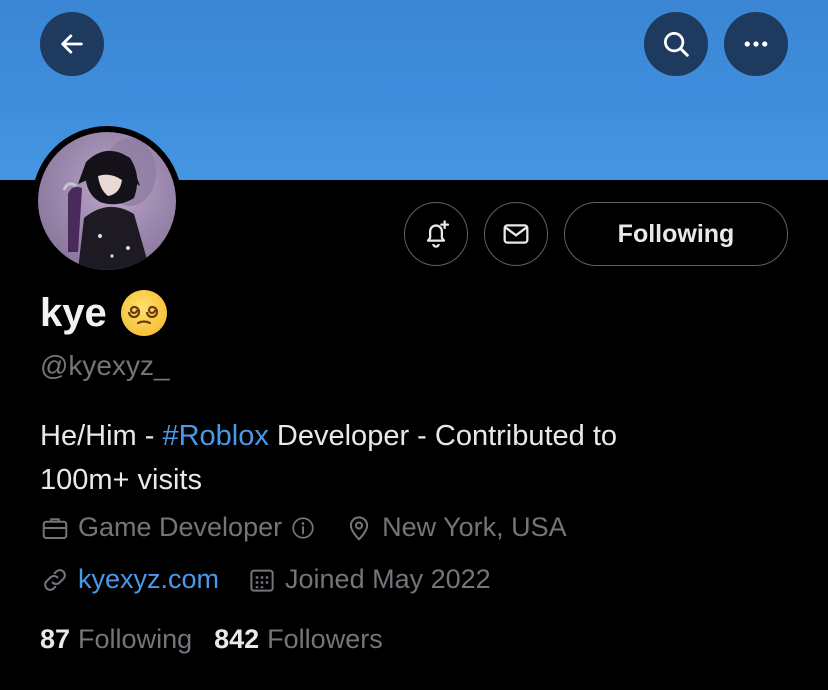 The height and width of the screenshot is (690, 828). I want to click on info-icon, so click(303, 528).